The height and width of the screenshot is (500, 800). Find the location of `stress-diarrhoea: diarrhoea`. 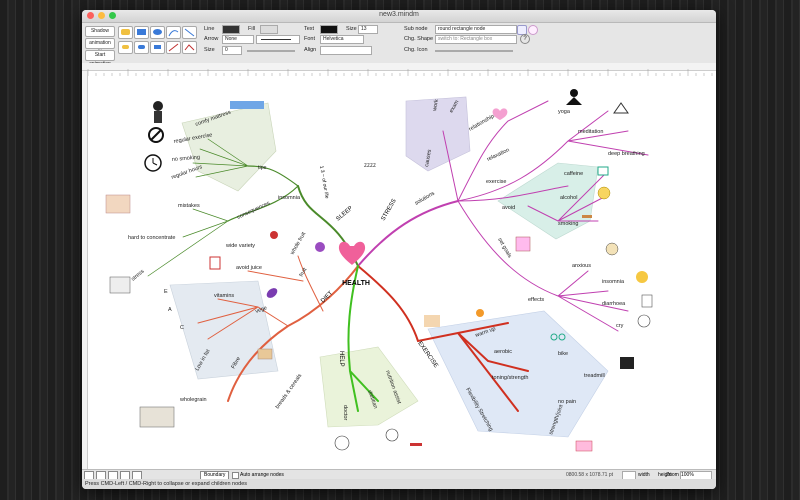

stress-diarrhoea: diarrhoea is located at coordinates (614, 304).